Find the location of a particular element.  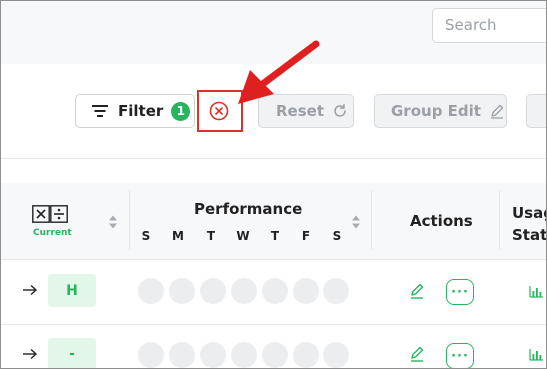

status-badge: H is located at coordinates (72, 290).